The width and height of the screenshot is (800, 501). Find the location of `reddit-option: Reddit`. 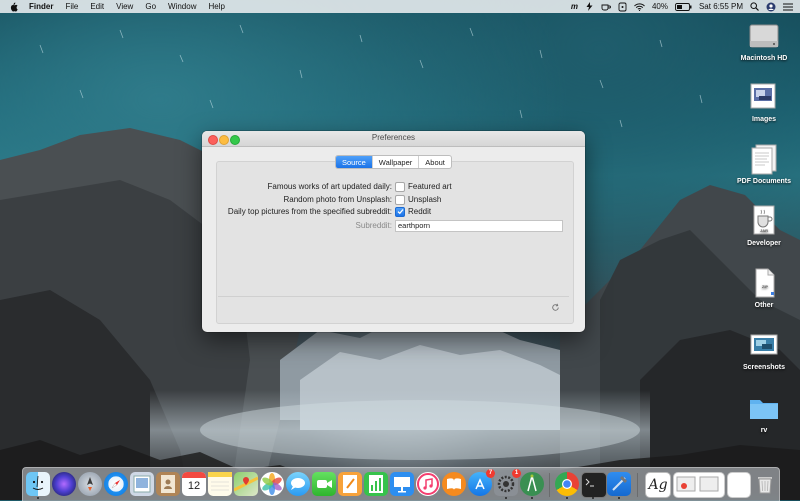

reddit-option: Reddit is located at coordinates (413, 211).